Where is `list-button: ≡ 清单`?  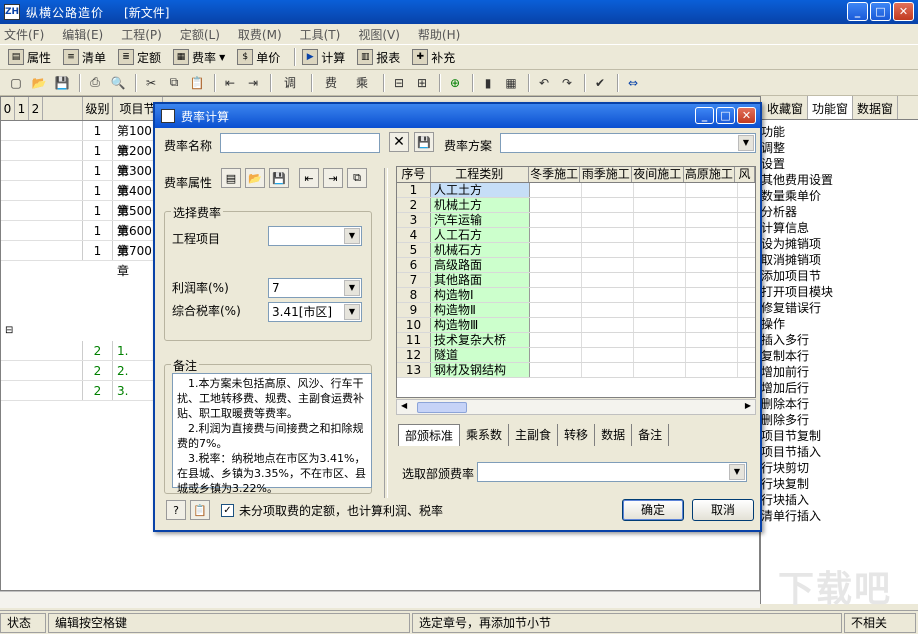 list-button: ≡ 清单 is located at coordinates (84, 57).